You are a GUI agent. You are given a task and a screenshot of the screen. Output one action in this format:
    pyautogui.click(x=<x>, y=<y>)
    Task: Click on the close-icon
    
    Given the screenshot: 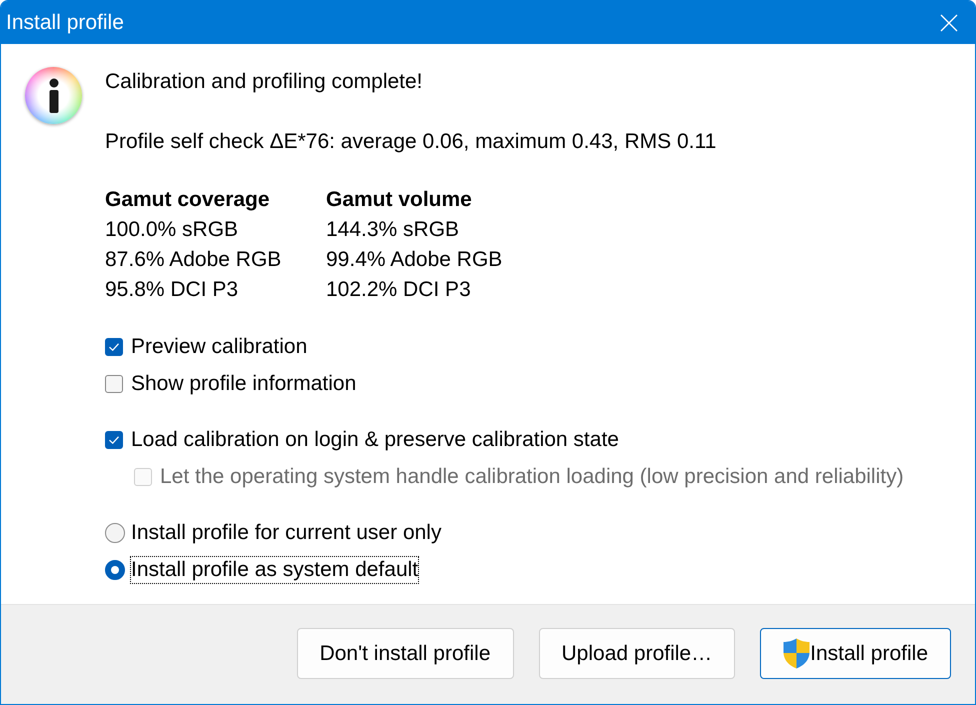 What is the action you would take?
    pyautogui.click(x=949, y=23)
    